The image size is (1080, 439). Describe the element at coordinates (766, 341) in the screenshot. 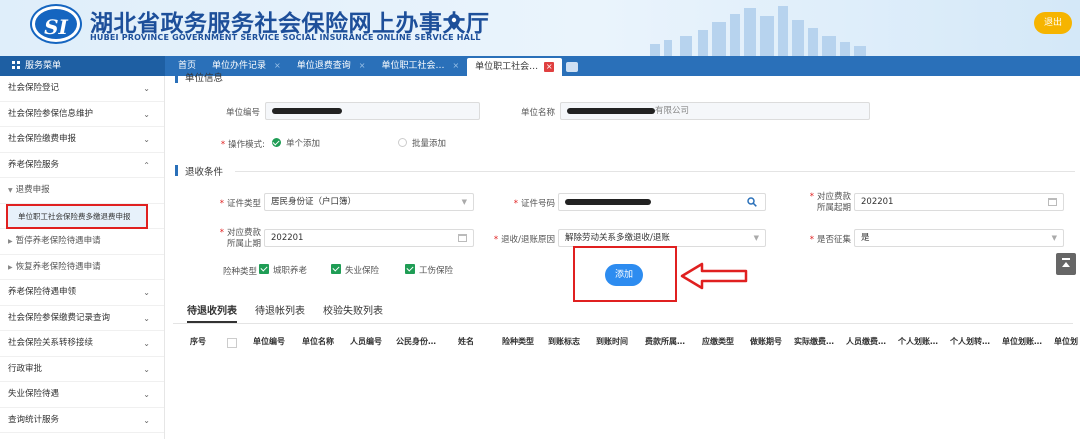

I see `col-header: 做账期号` at that location.